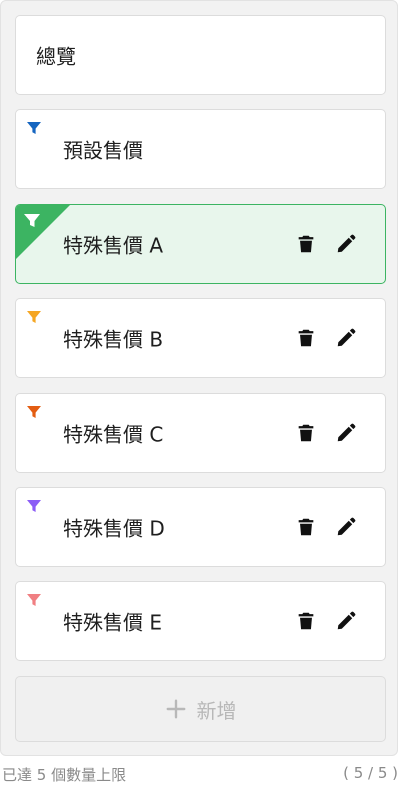 This screenshot has height=788, width=400. What do you see at coordinates (56, 56) in the screenshot?
I see `overview-label: 總覽` at bounding box center [56, 56].